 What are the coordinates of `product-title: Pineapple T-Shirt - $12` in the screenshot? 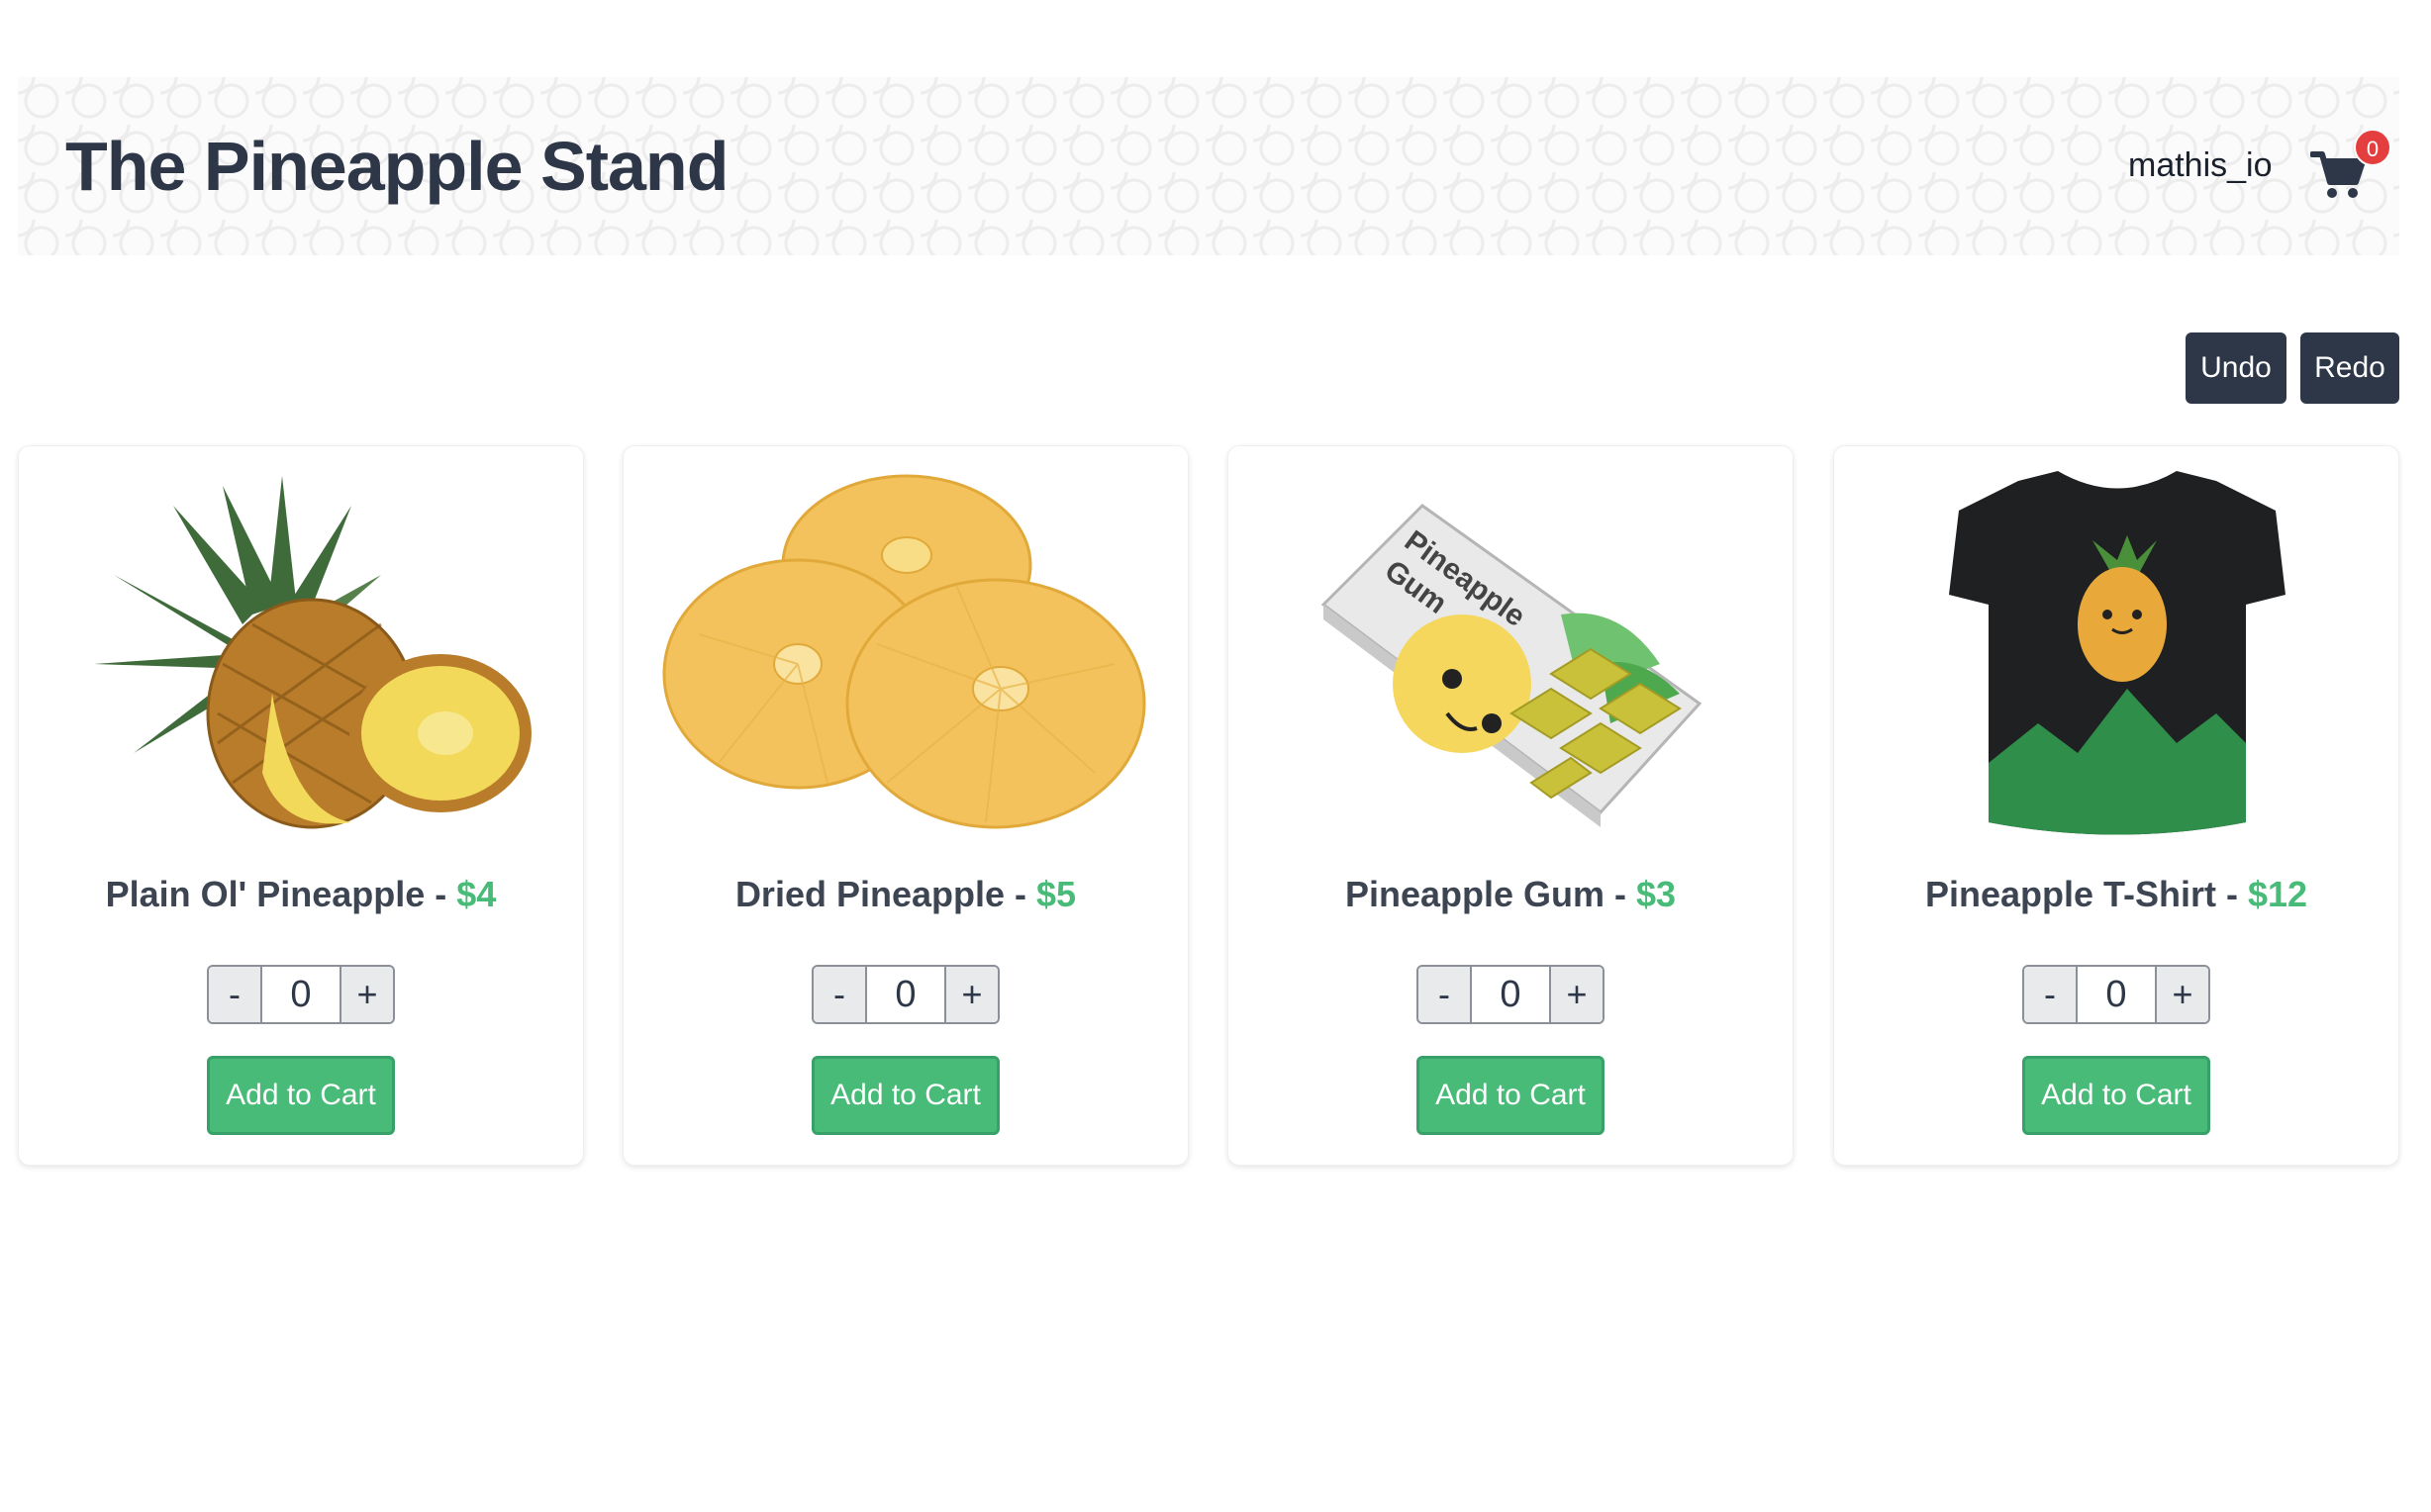 It's located at (2116, 894).